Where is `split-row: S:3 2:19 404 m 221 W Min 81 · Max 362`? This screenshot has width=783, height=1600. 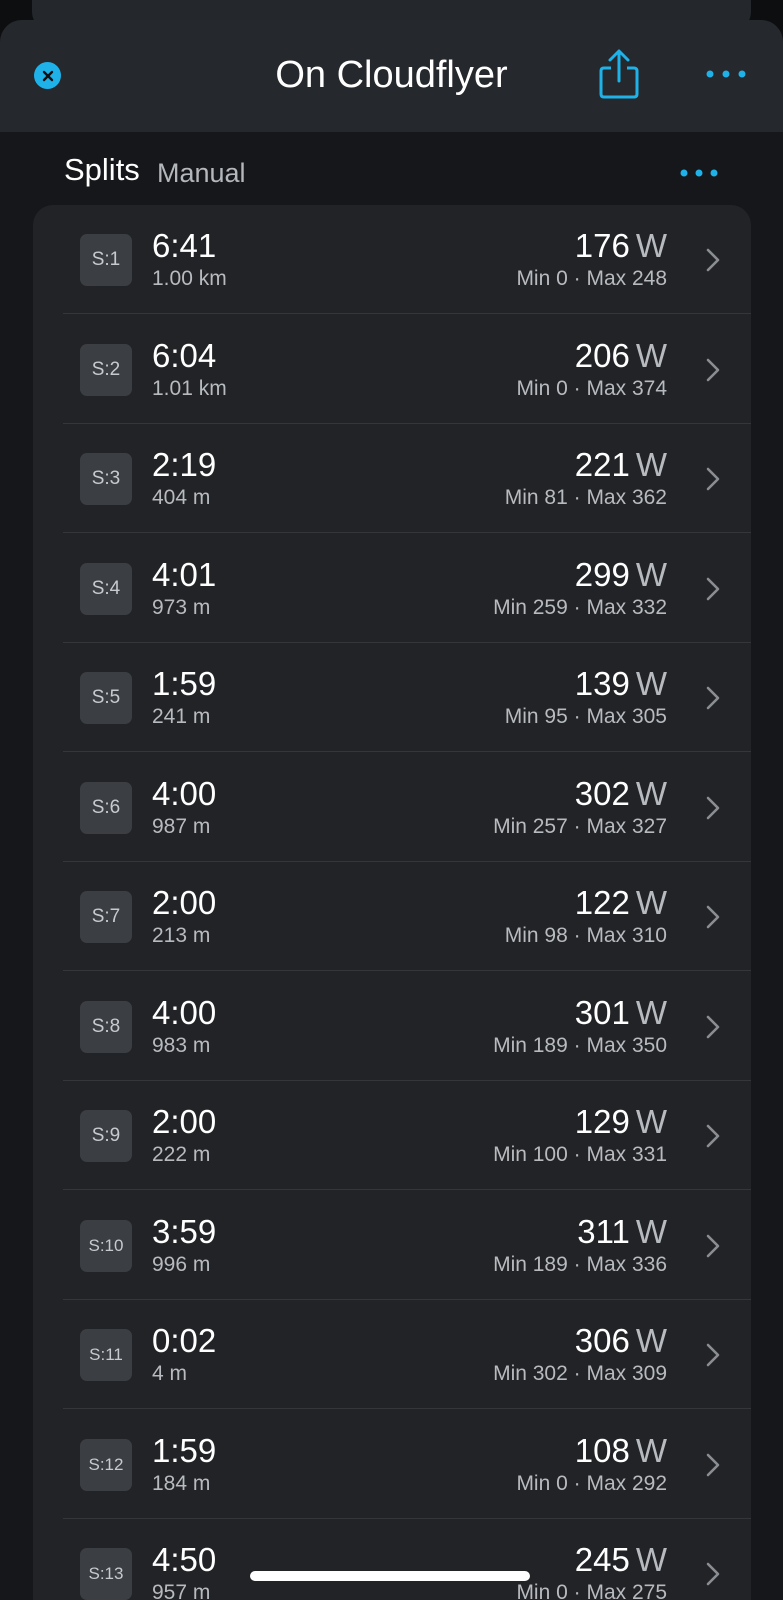 split-row: S:3 2:19 404 m 221 W Min 81 · Max 362 is located at coordinates (392, 478).